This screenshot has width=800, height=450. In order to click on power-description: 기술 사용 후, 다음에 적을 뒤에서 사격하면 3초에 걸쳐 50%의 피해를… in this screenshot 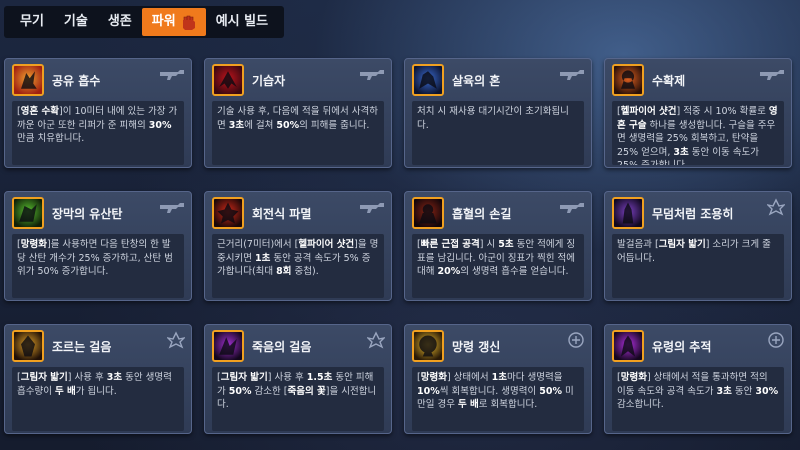, I will do `click(298, 133)`.